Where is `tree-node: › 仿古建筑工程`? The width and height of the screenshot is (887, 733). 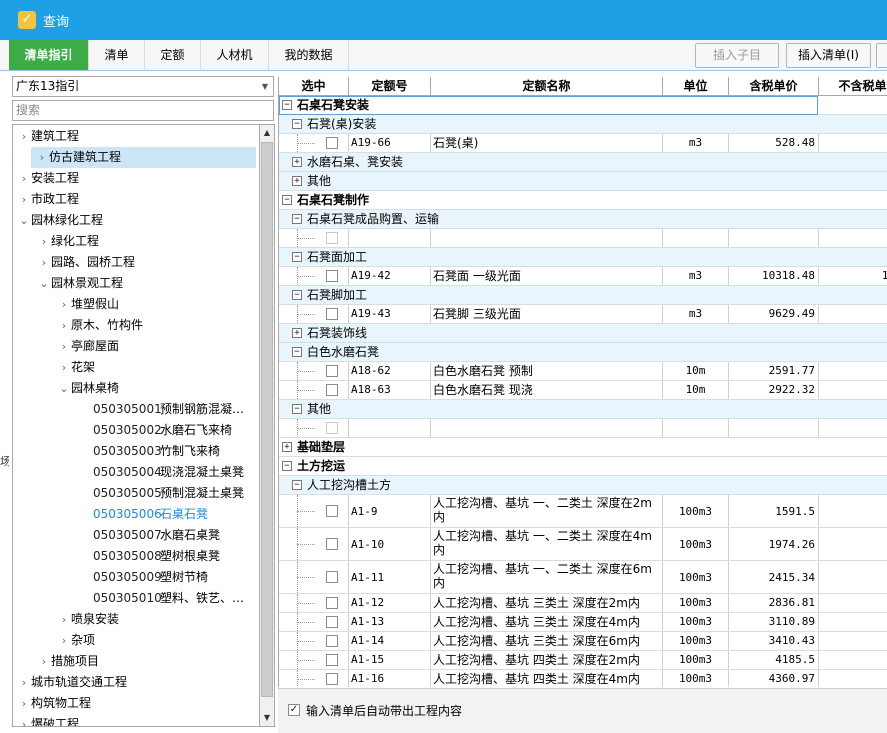 tree-node: › 仿古建筑工程 is located at coordinates (143, 157).